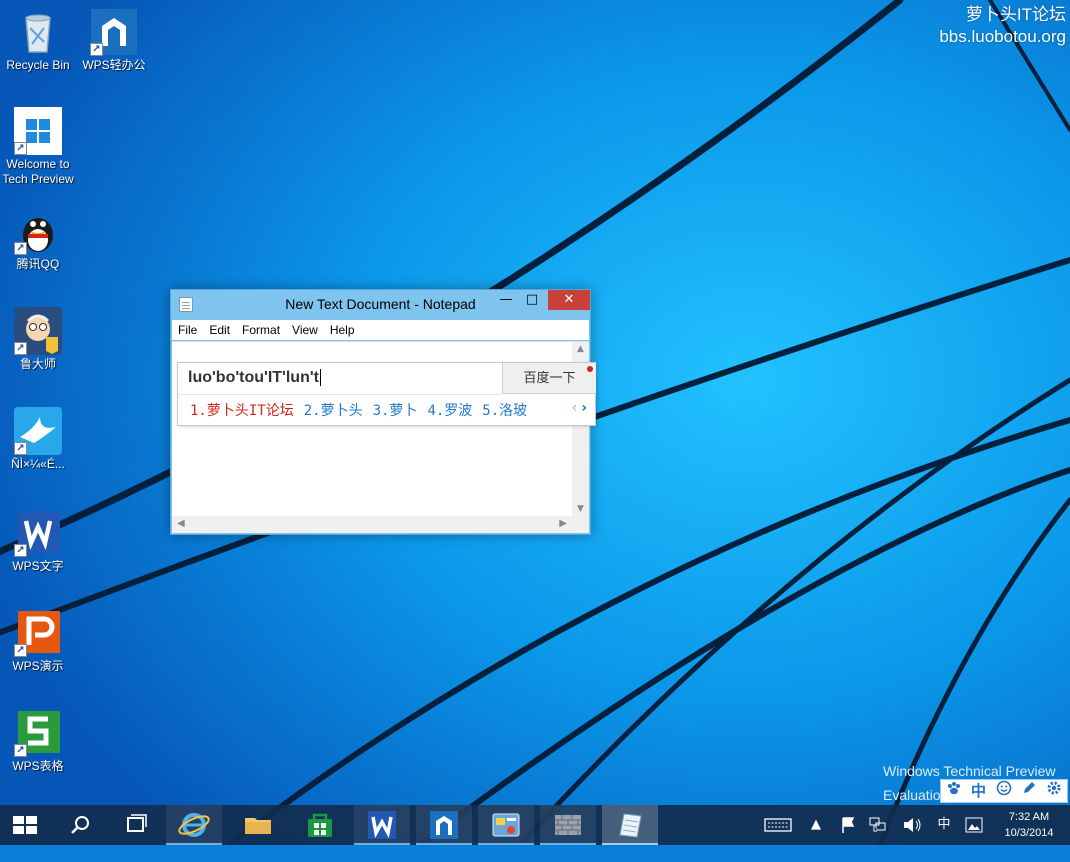 The width and height of the screenshot is (1070, 862). I want to click on wps-light-office-icon: ↗, so click(114, 32).